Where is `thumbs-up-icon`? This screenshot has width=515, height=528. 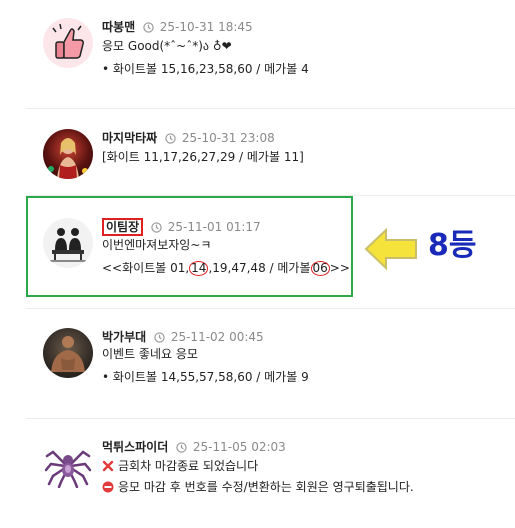 thumbs-up-icon is located at coordinates (68, 41).